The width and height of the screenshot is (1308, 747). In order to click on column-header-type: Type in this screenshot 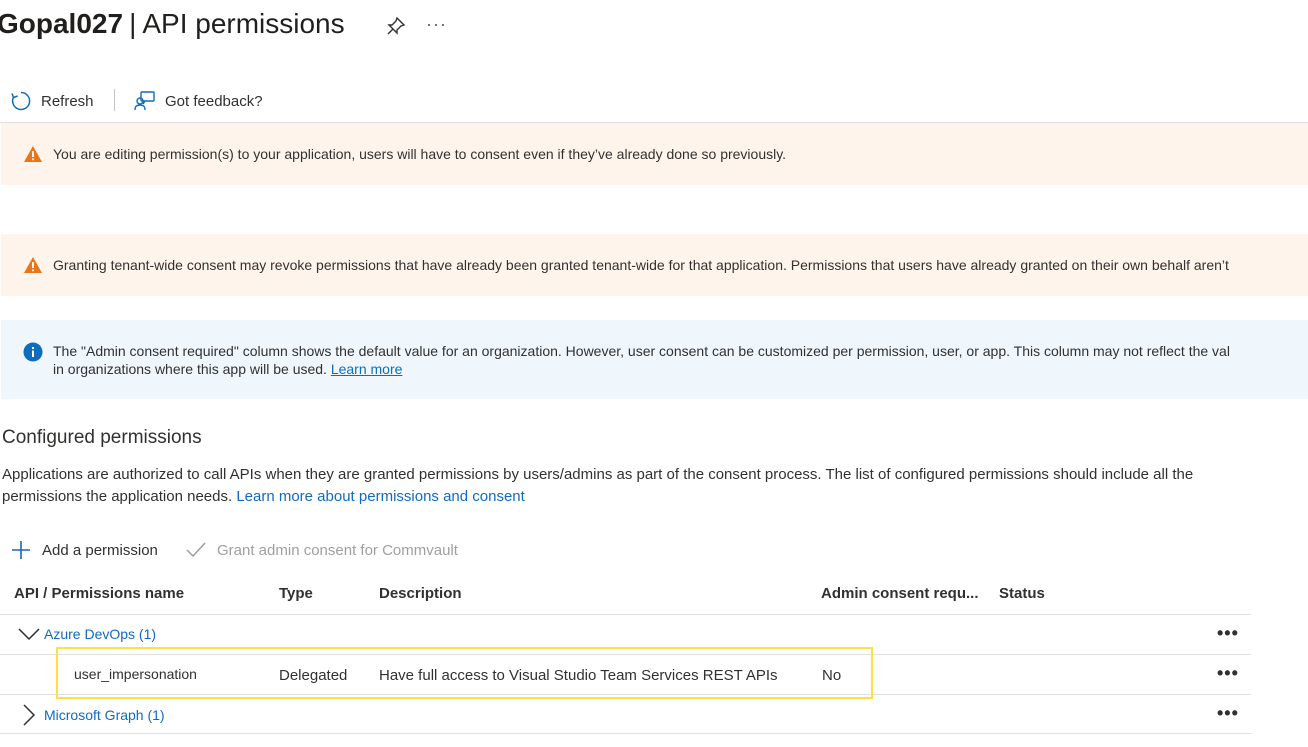, I will do `click(296, 593)`.